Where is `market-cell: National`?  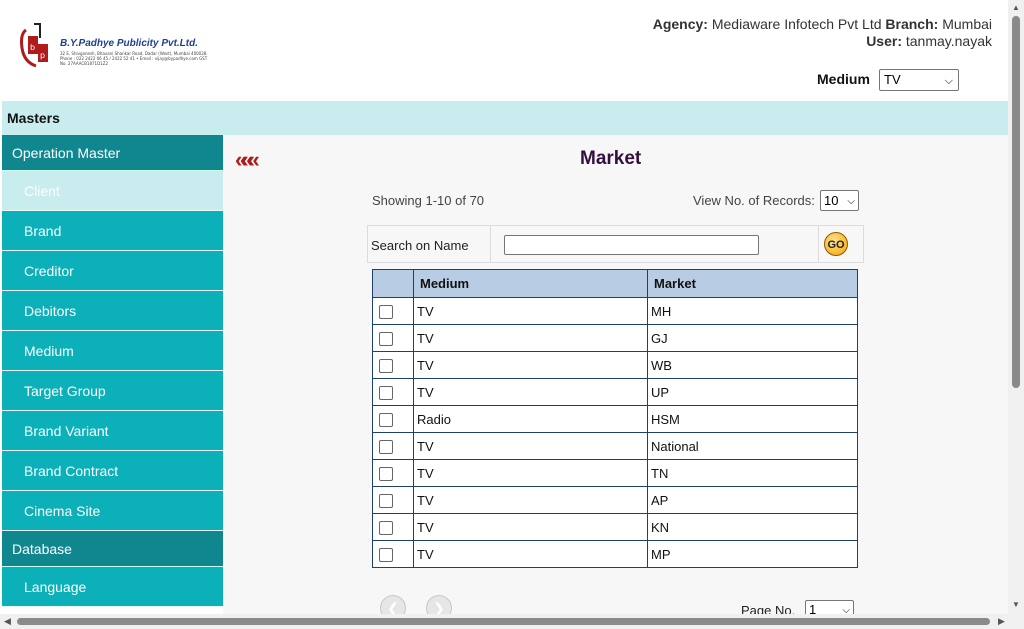 market-cell: National is located at coordinates (752, 446).